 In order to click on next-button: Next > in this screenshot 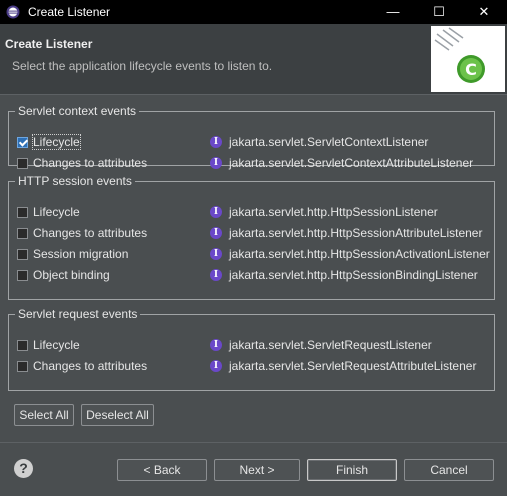, I will do `click(257, 470)`.